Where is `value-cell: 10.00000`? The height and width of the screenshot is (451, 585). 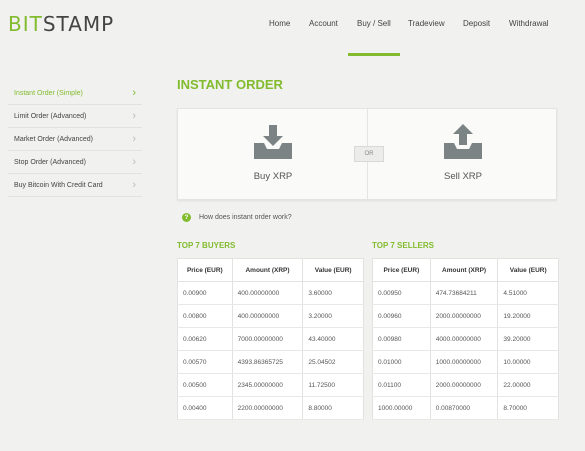 value-cell: 10.00000 is located at coordinates (528, 362).